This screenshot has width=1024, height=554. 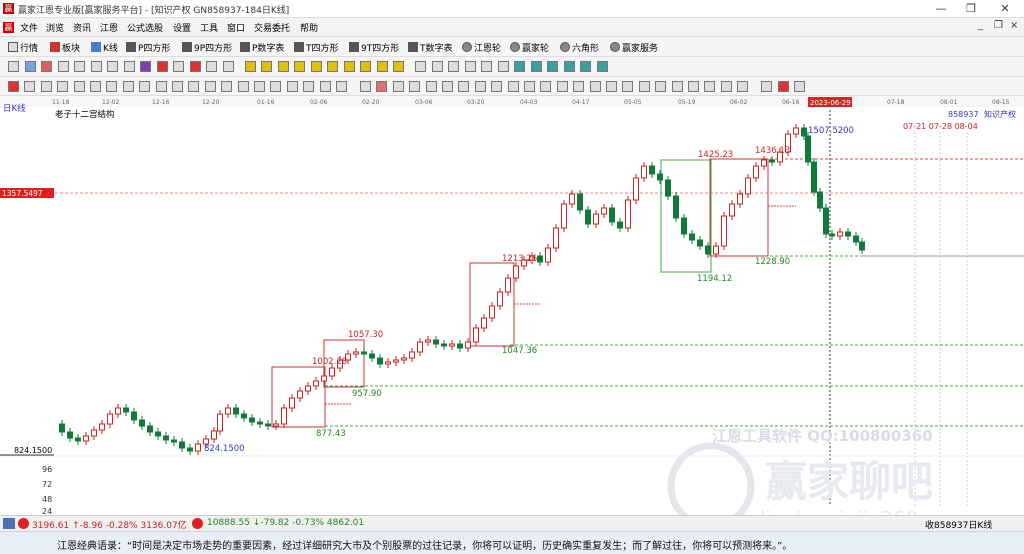 What do you see at coordinates (109, 27) in the screenshot?
I see `menu-gann: 江恩` at bounding box center [109, 27].